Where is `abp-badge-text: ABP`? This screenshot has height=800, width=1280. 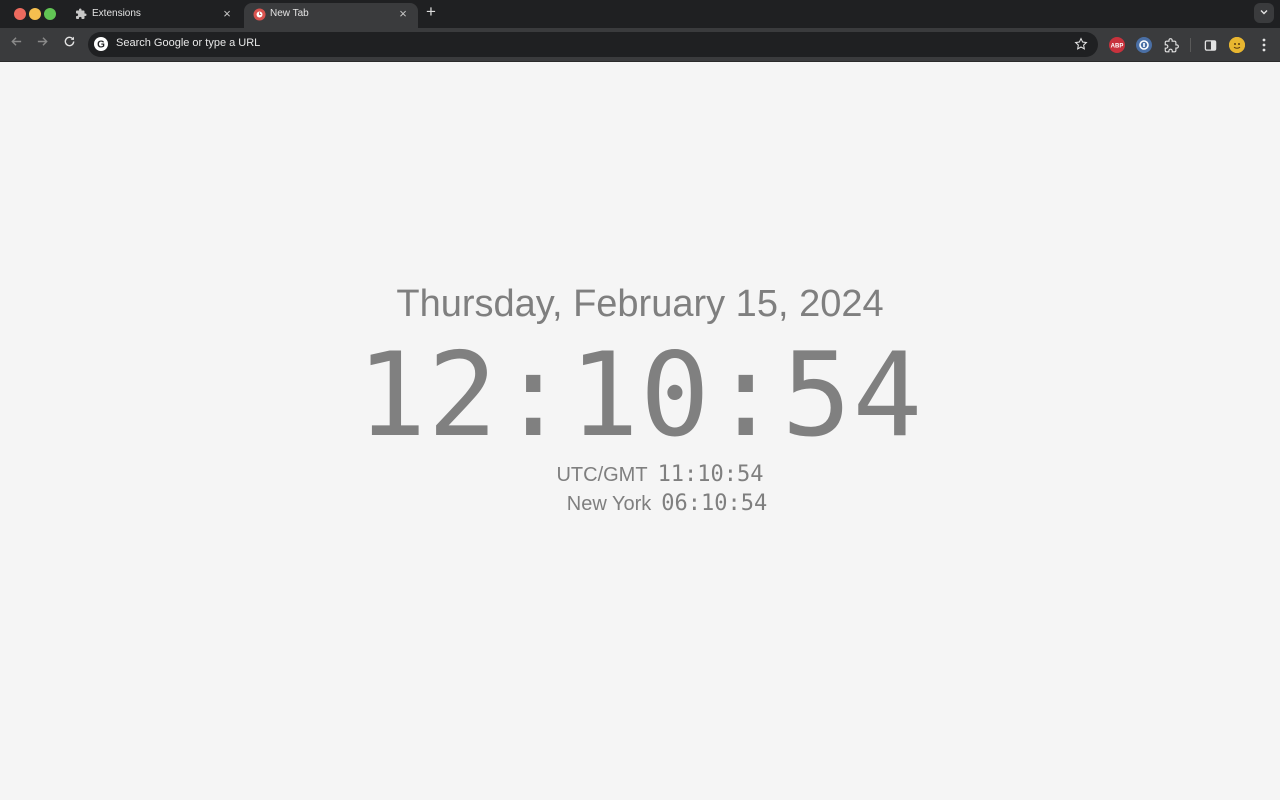
abp-badge-text: ABP is located at coordinates (1117, 47).